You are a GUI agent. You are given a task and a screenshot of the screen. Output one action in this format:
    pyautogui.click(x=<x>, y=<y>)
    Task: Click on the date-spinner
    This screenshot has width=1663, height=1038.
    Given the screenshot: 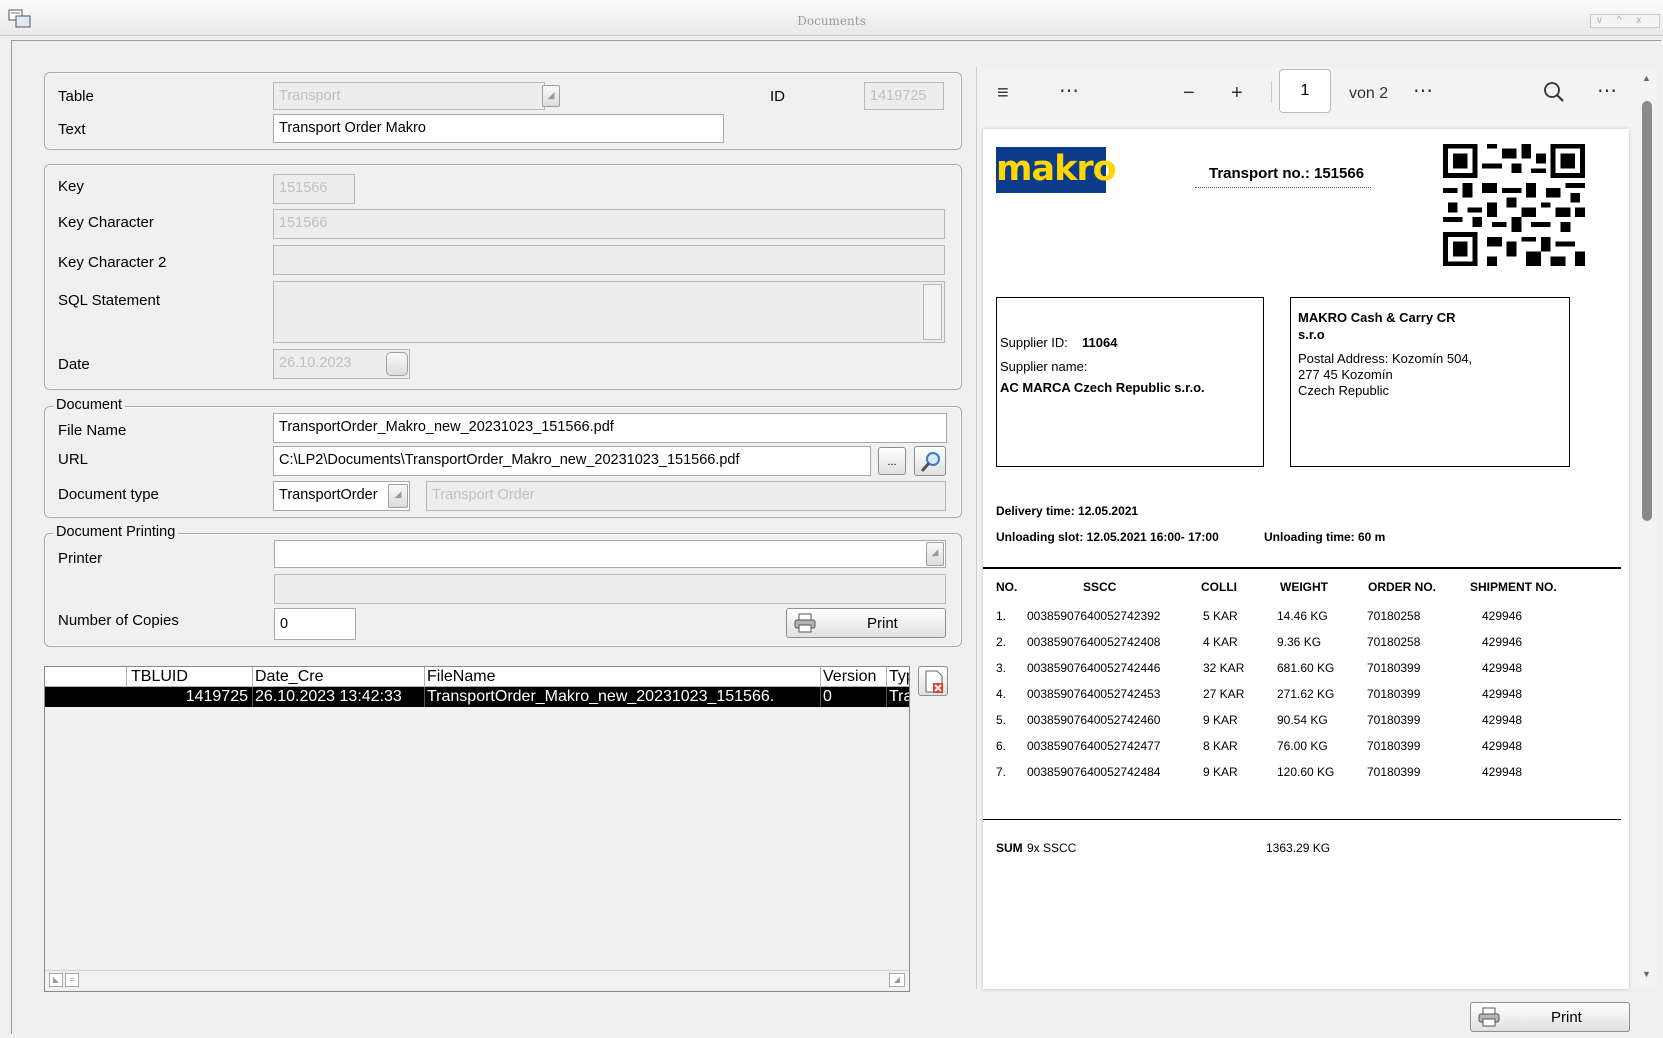 What is the action you would take?
    pyautogui.click(x=397, y=364)
    